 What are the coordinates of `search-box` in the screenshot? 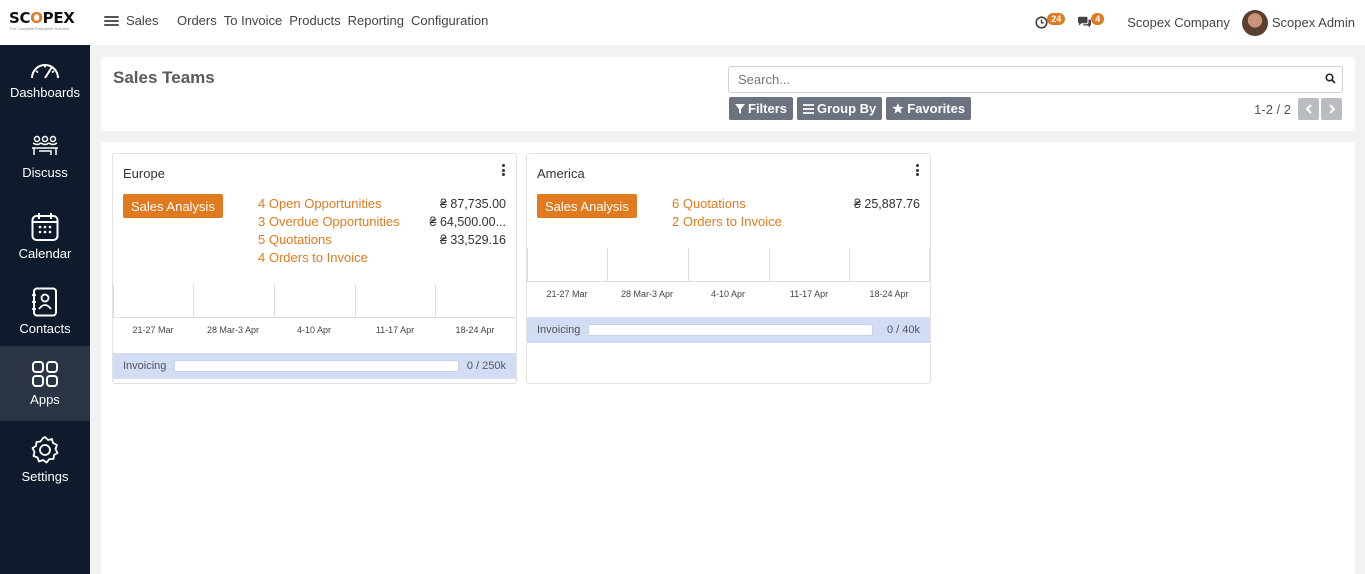 It's located at (1035, 79).